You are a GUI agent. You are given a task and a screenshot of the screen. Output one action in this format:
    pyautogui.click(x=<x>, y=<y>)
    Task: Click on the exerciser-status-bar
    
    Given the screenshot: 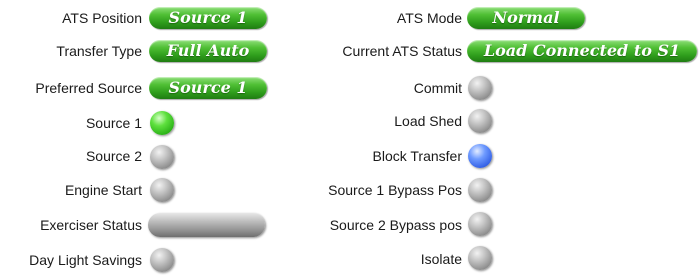 What is the action you would take?
    pyautogui.click(x=206, y=225)
    